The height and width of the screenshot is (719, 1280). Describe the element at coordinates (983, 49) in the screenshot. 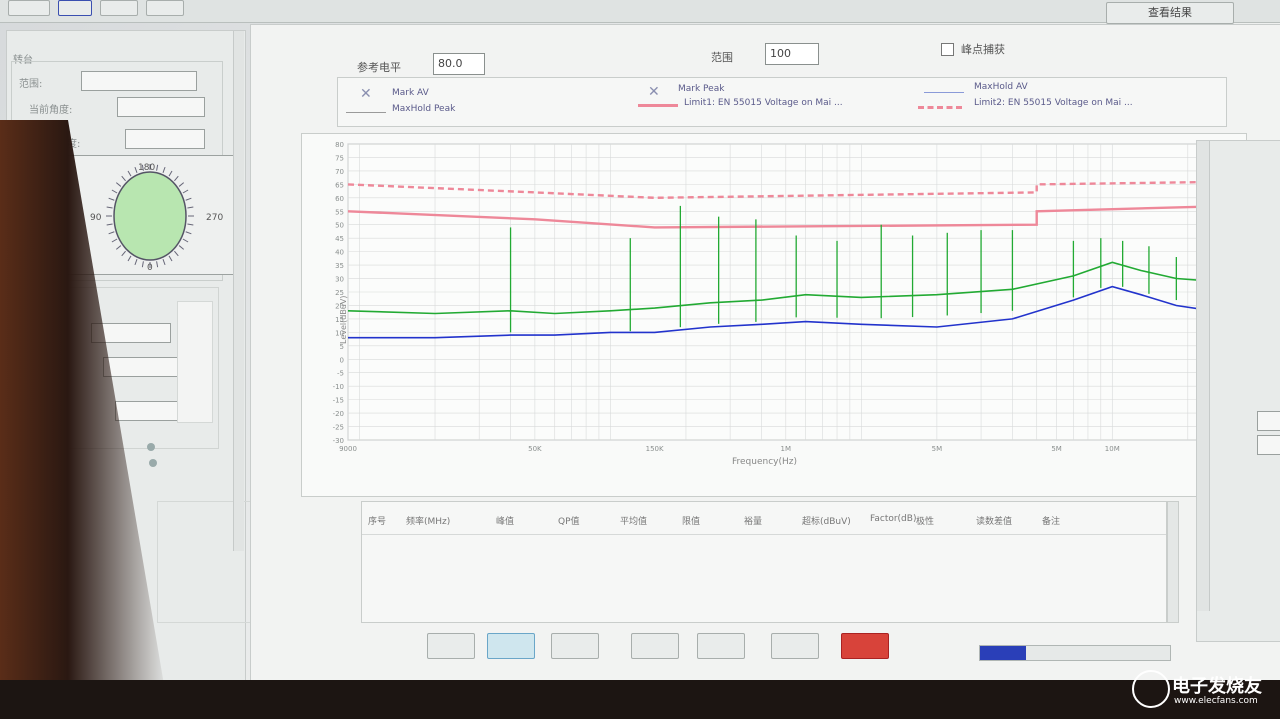

I see `peak-capture-label: 峰点捕获` at that location.